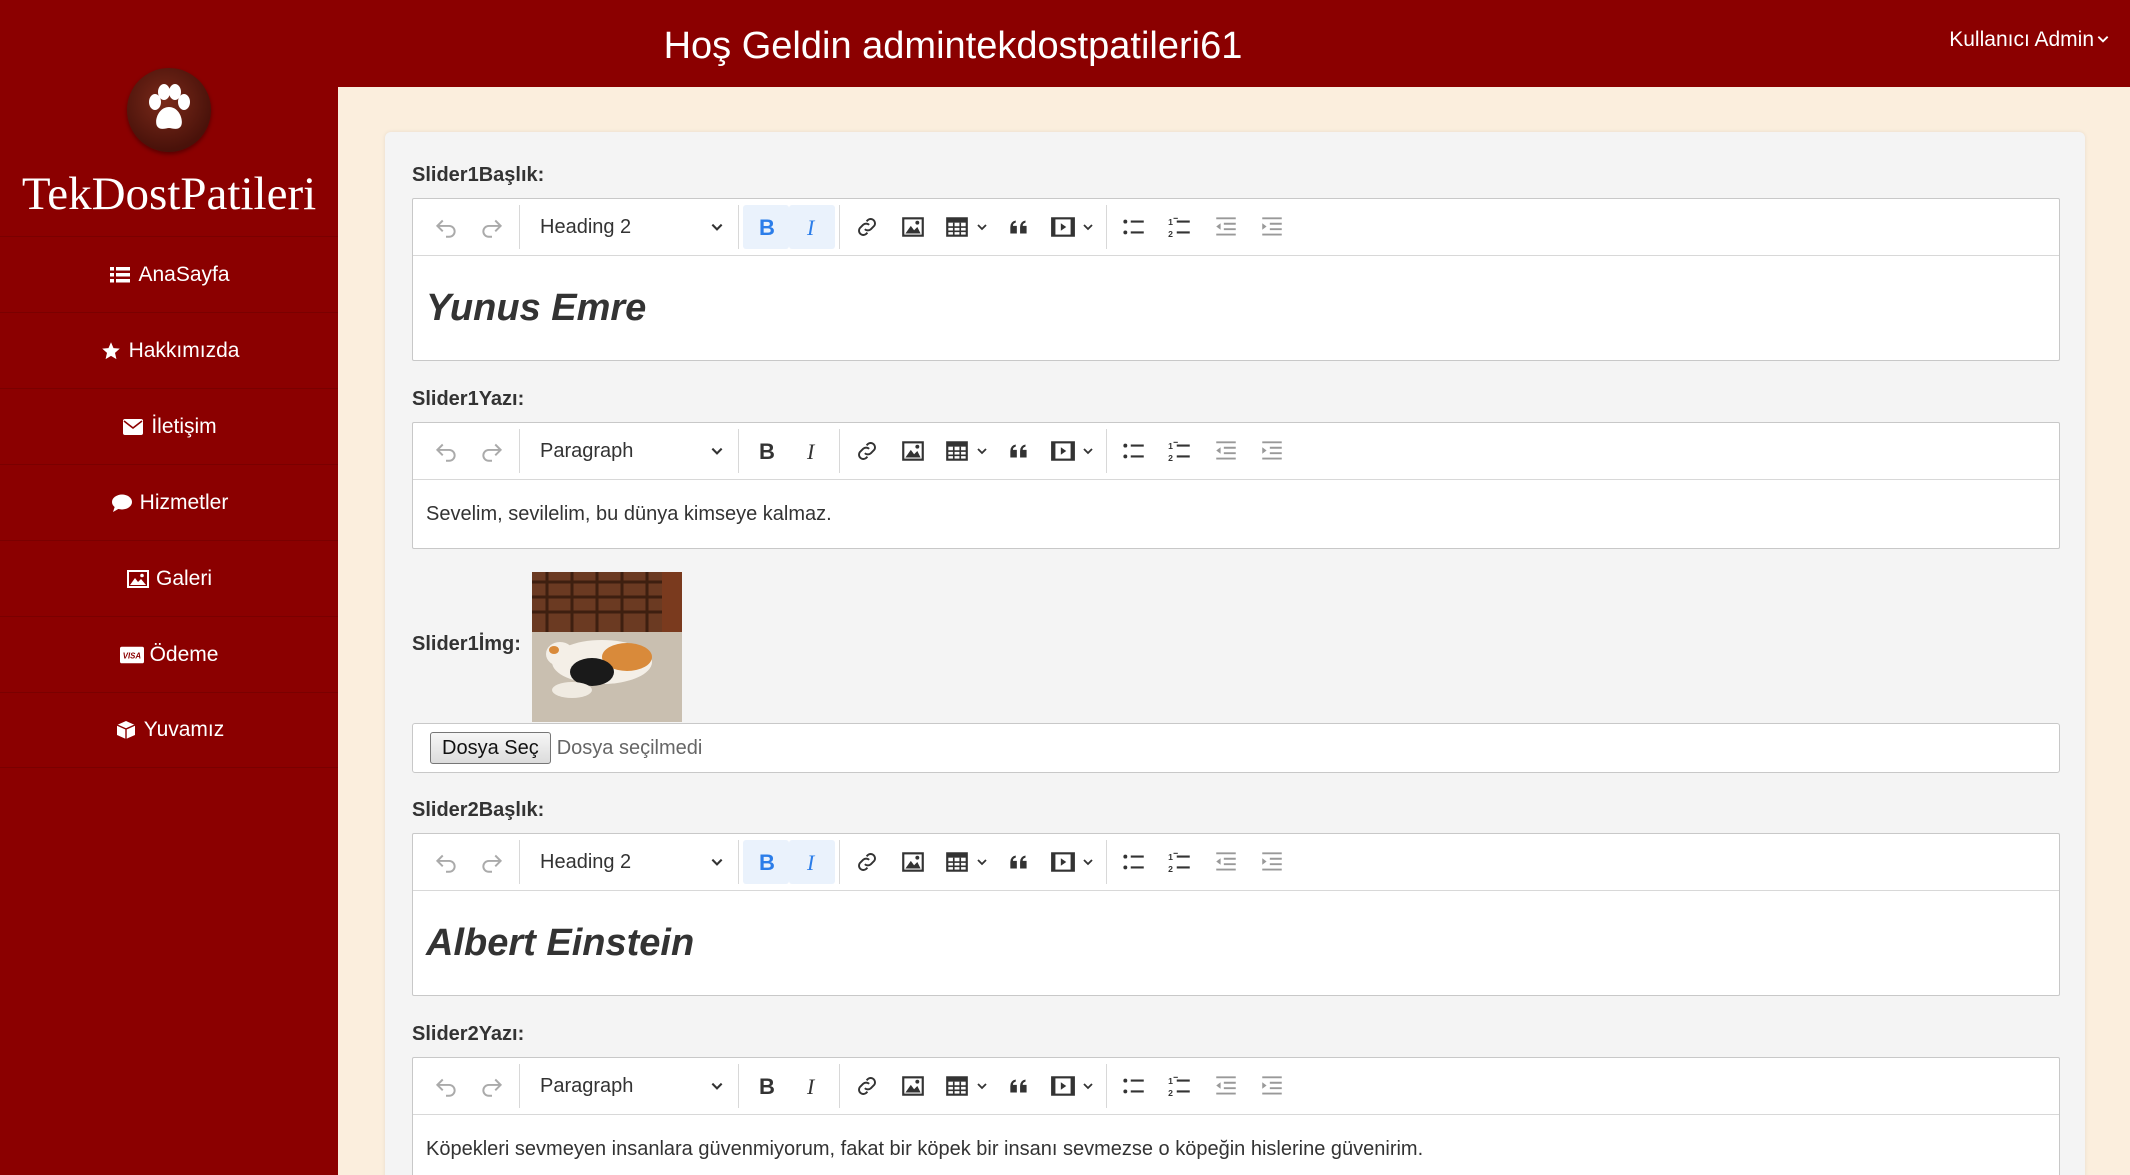 The height and width of the screenshot is (1175, 2130). Describe the element at coordinates (169, 654) in the screenshot. I see `sidebar-item-odeme: VISA Ödeme` at that location.